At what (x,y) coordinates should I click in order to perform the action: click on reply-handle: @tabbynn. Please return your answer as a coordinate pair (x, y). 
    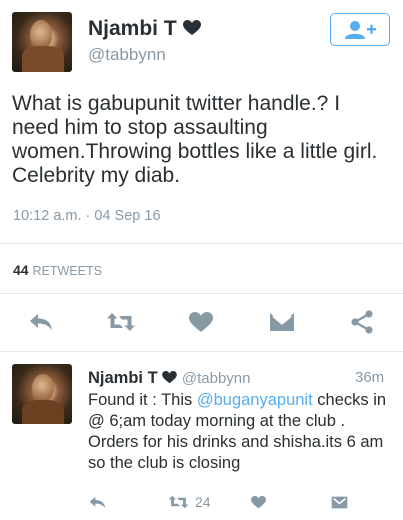
    Looking at the image, I should click on (216, 378).